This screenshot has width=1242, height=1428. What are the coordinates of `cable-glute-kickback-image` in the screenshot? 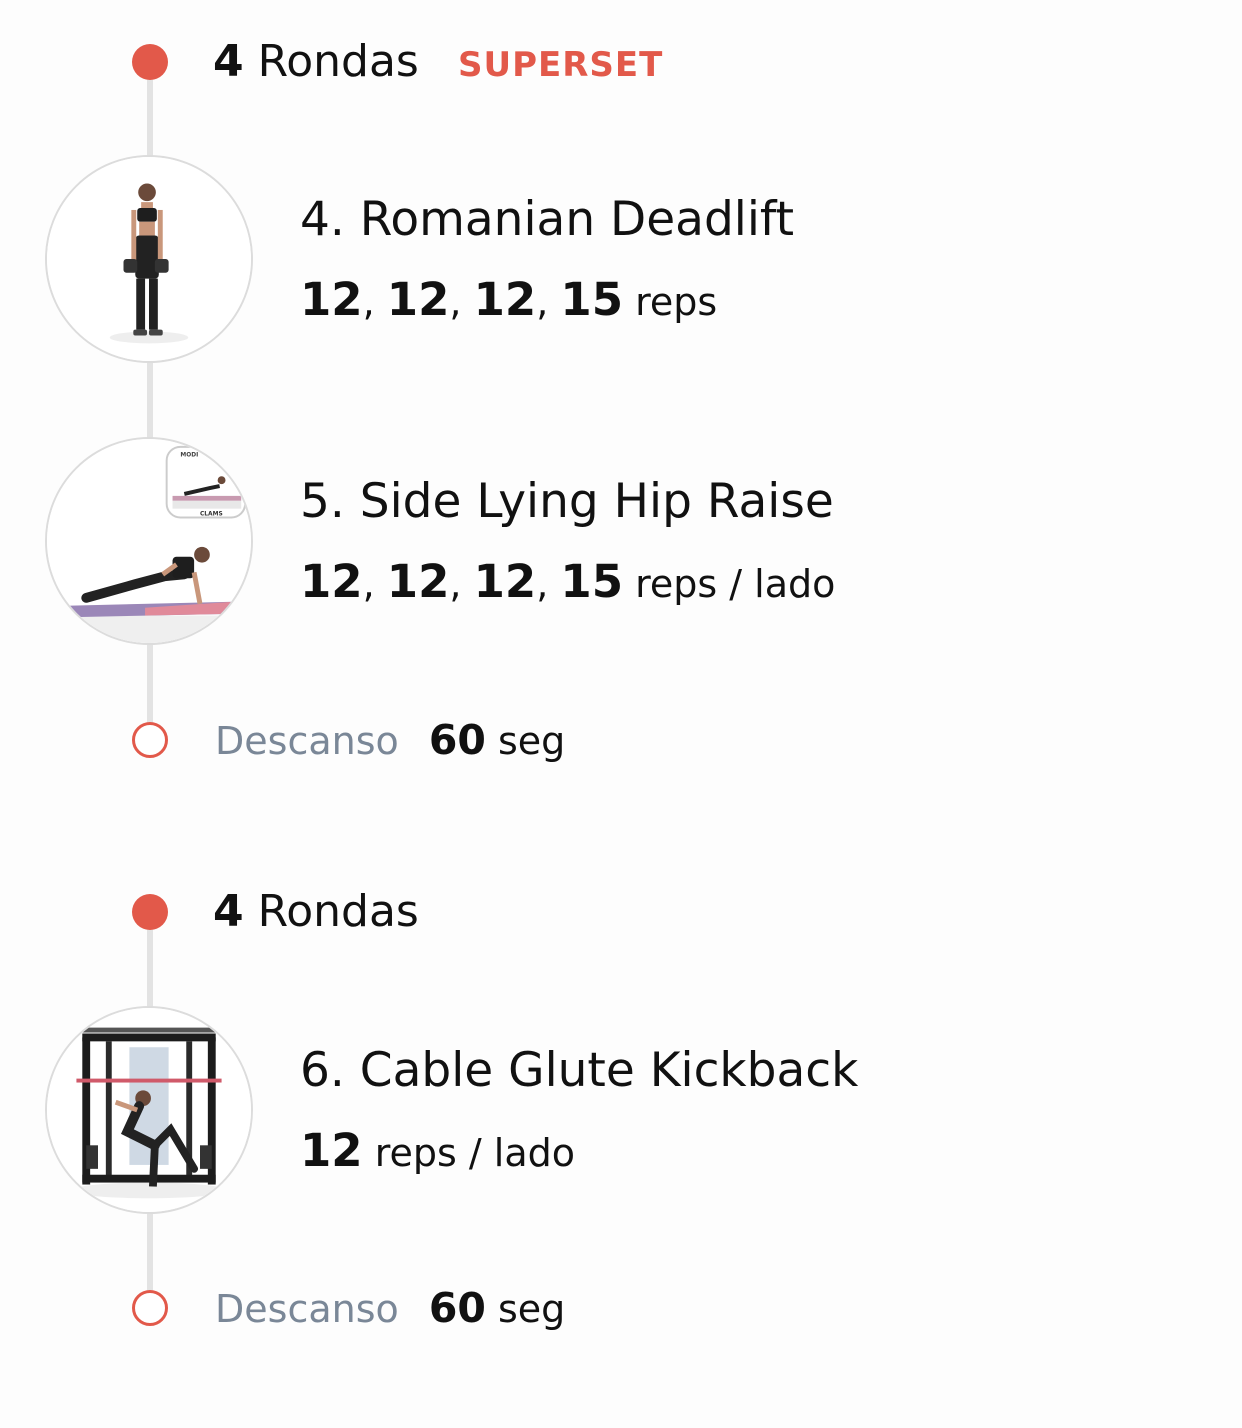 It's located at (149, 1110).